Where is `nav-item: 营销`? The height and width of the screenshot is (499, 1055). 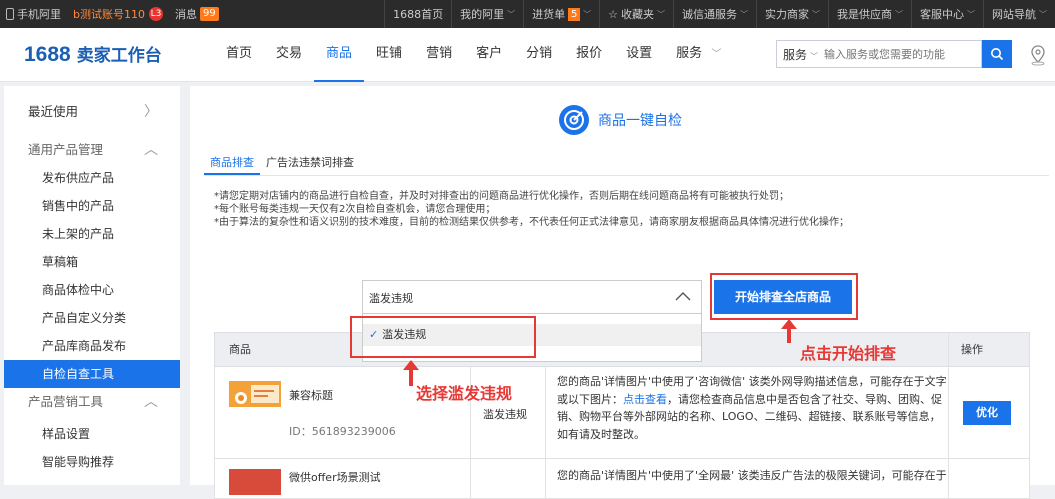 nav-item: 营销 is located at coordinates (439, 55).